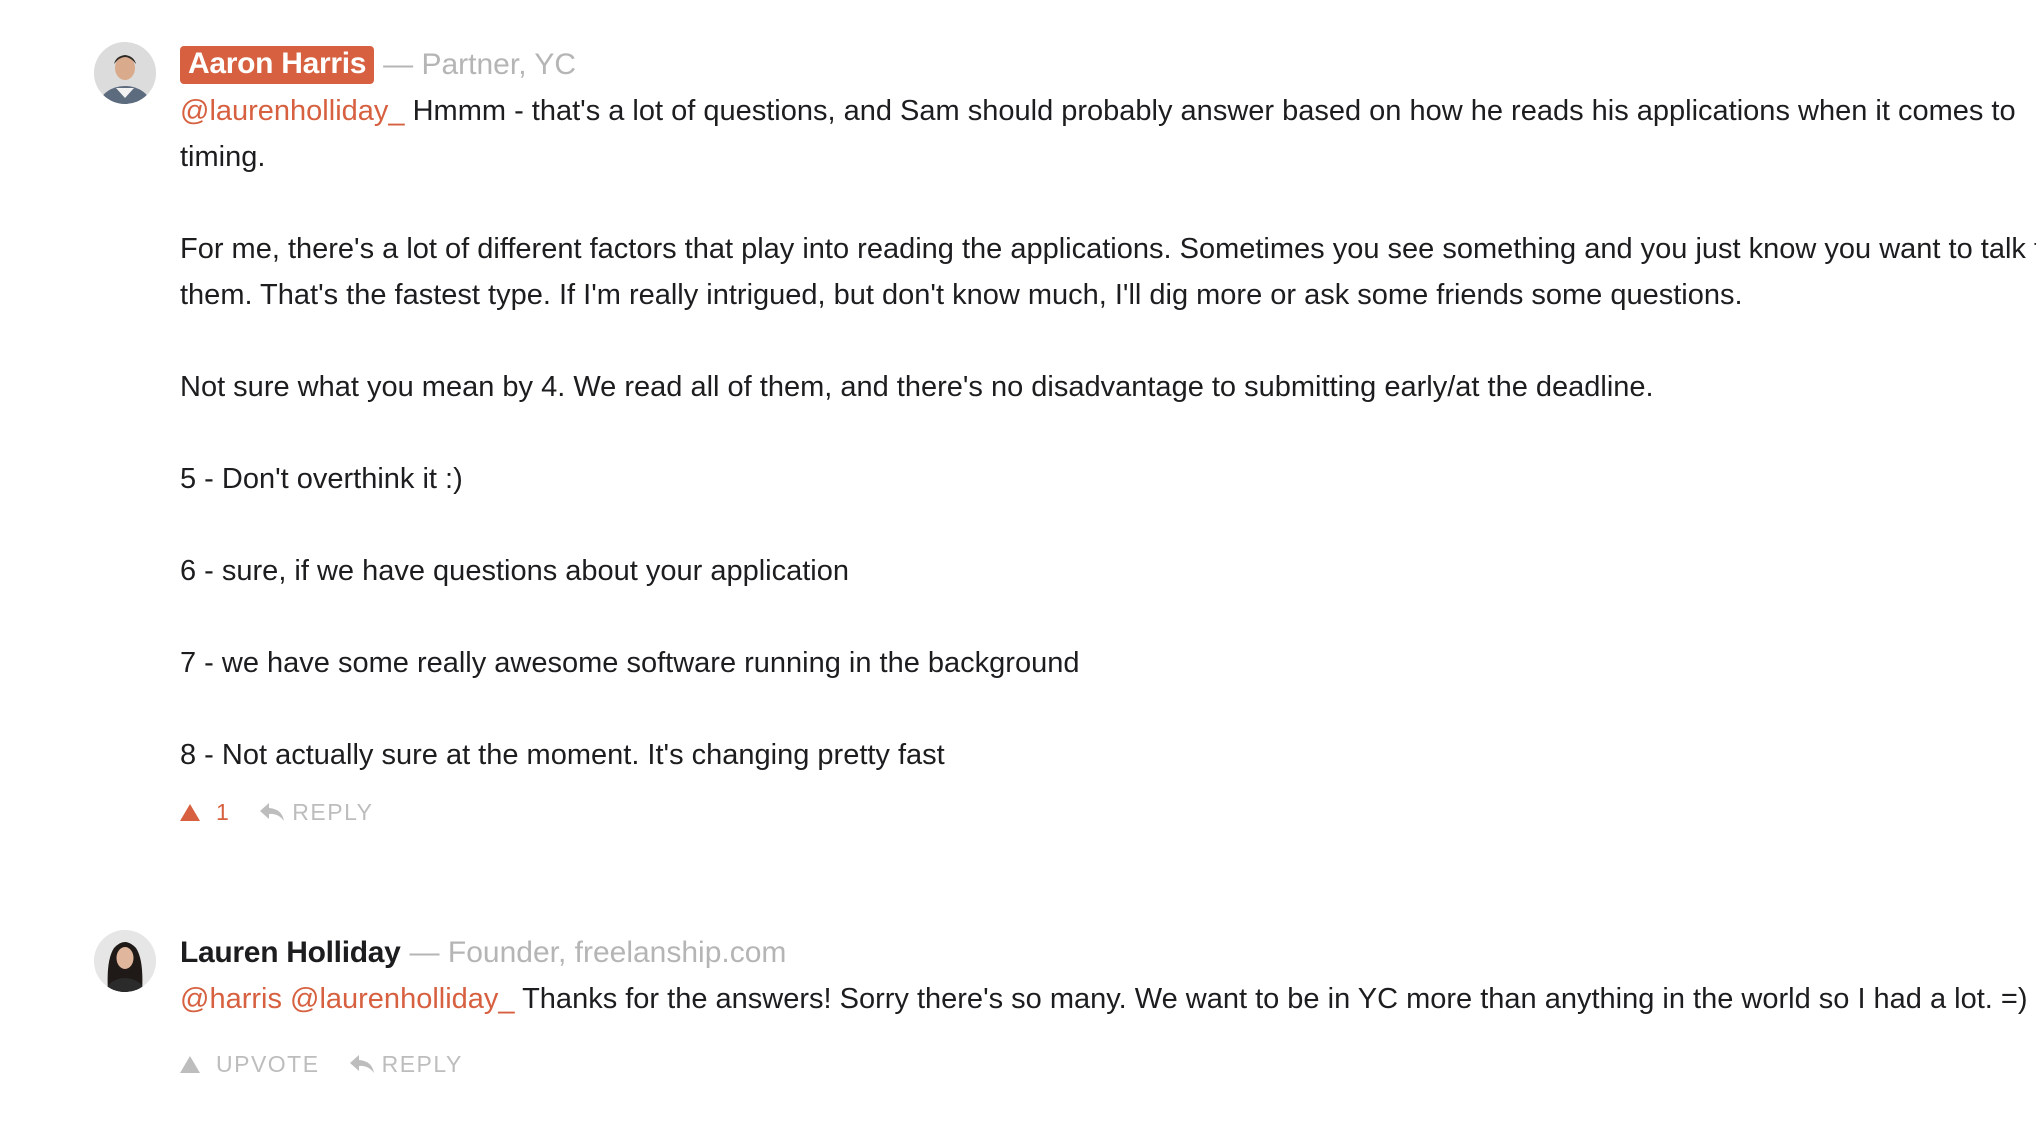 The width and height of the screenshot is (2036, 1134). Describe the element at coordinates (480, 64) in the screenshot. I see `author-title: — Partner, YC` at that location.